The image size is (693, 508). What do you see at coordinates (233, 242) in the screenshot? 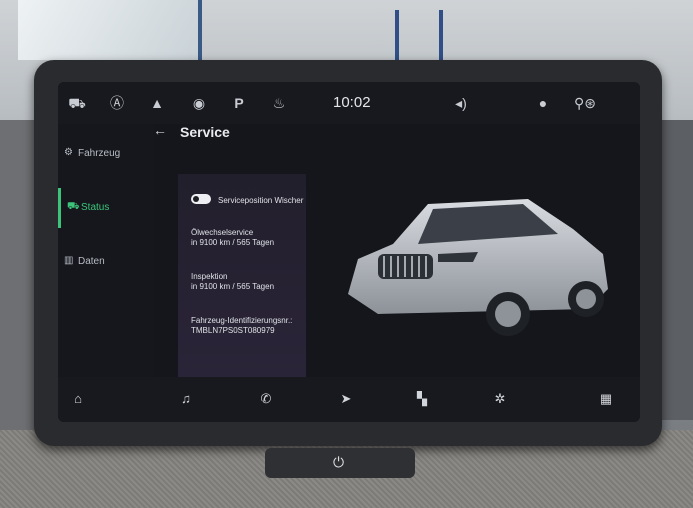
I see `oil-service-value: in 9100 km / 565 Tagen` at bounding box center [233, 242].